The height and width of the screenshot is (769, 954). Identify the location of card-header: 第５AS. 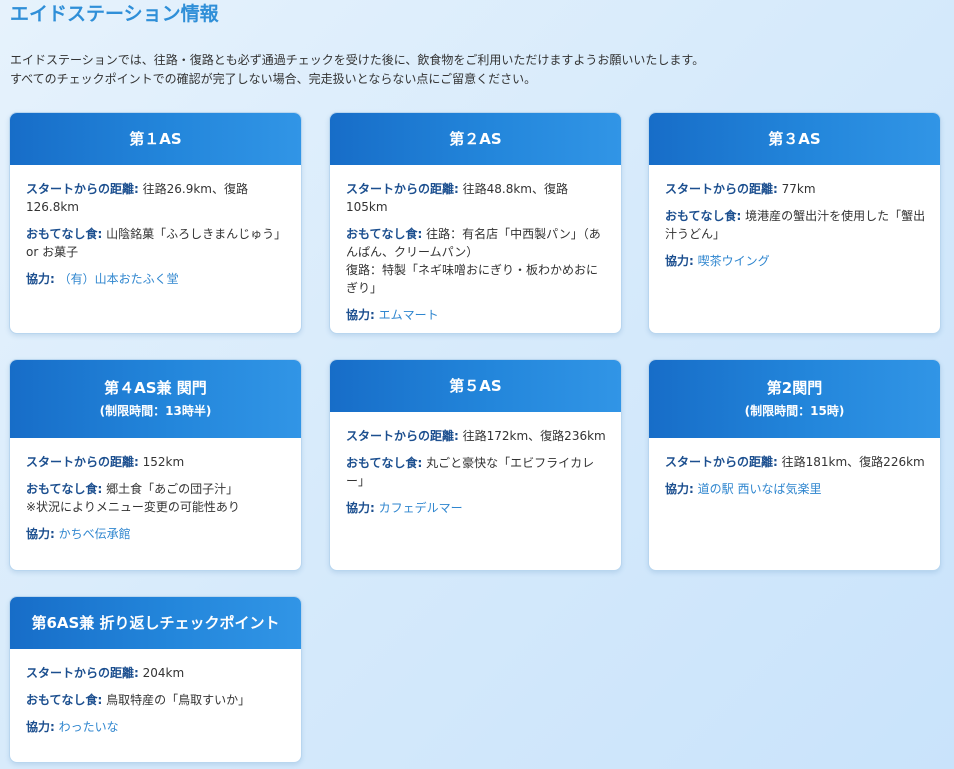
(475, 386).